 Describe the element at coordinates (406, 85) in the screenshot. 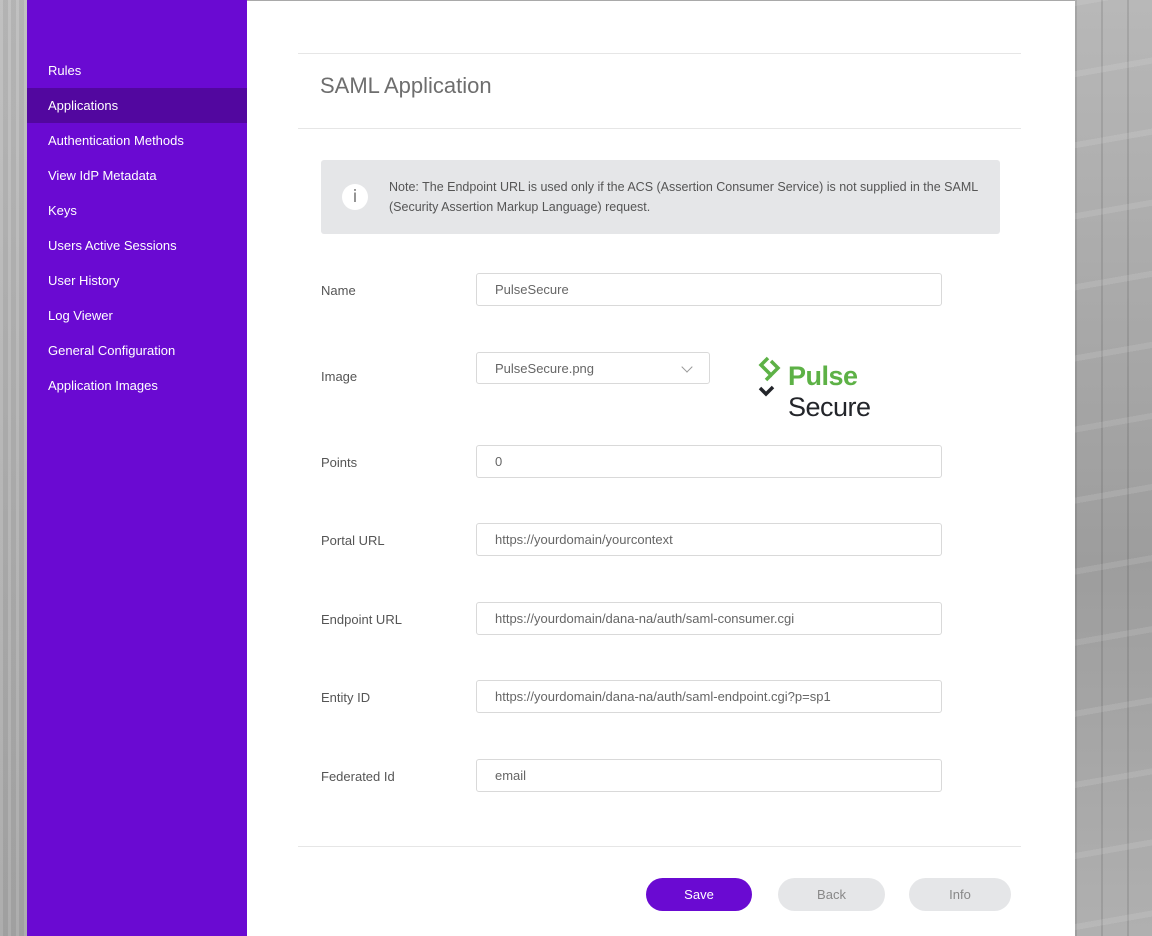

I see `page-title: SAML Application` at that location.